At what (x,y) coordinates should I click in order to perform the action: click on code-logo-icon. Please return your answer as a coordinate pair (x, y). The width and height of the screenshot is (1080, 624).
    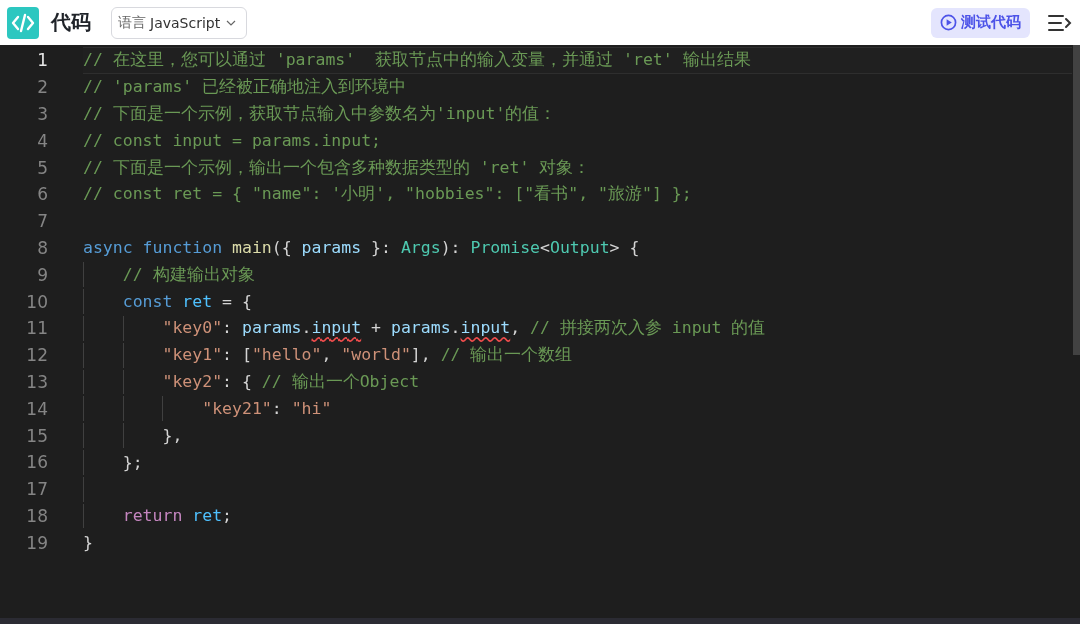
    Looking at the image, I should click on (23, 22).